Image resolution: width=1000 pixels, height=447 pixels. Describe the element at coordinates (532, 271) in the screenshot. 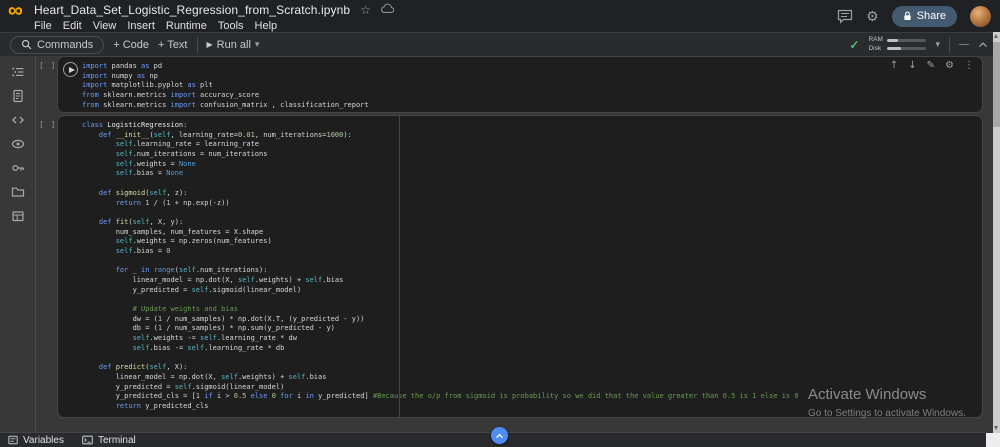

I see `code-line: for _ in range(self.num_iterations):` at that location.